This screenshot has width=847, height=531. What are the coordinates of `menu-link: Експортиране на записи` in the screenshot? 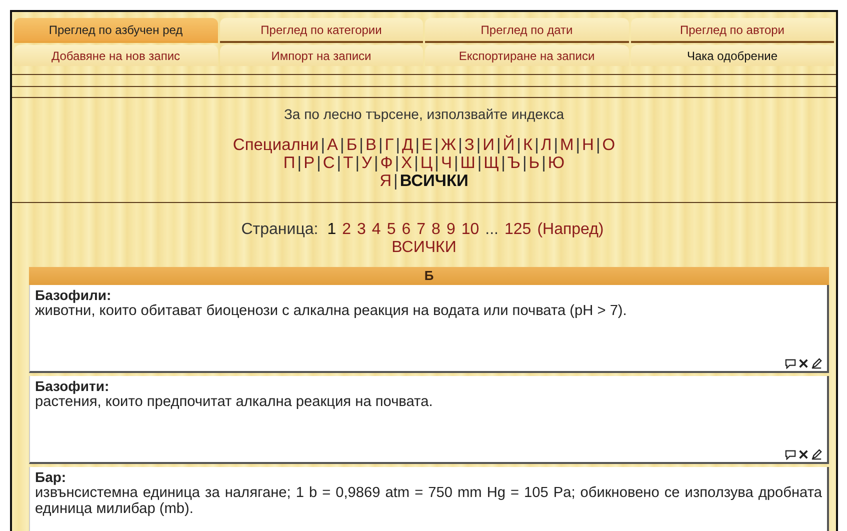 It's located at (526, 55).